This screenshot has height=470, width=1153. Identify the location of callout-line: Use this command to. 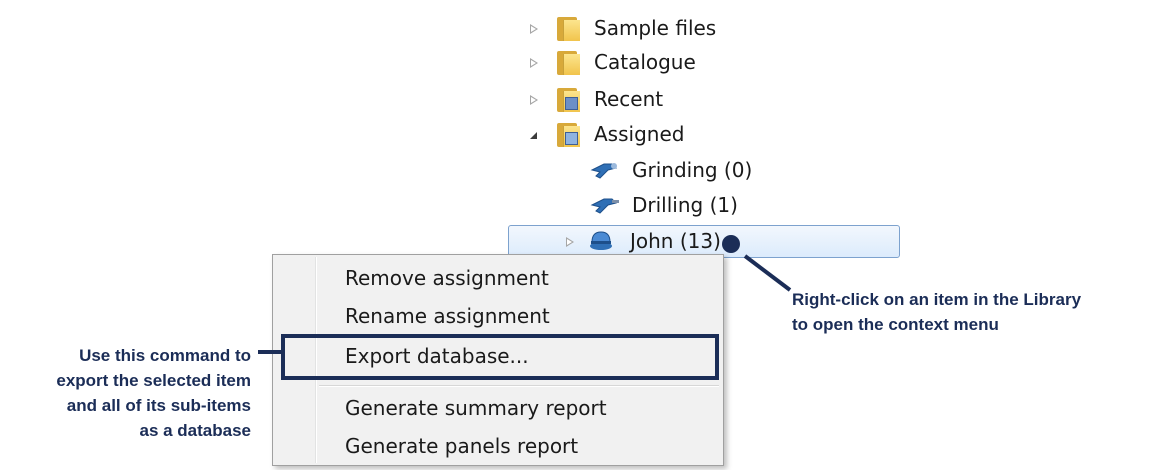
(165, 355).